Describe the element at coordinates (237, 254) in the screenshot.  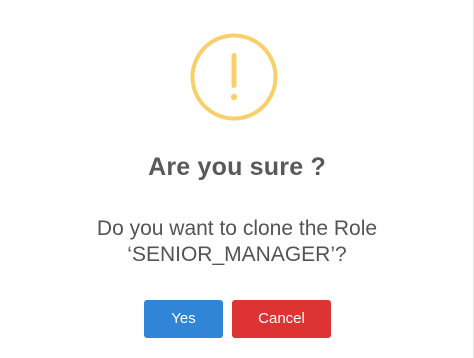
I see `dialog-message-line-2: ‘SENIOR_MANAGER’?` at that location.